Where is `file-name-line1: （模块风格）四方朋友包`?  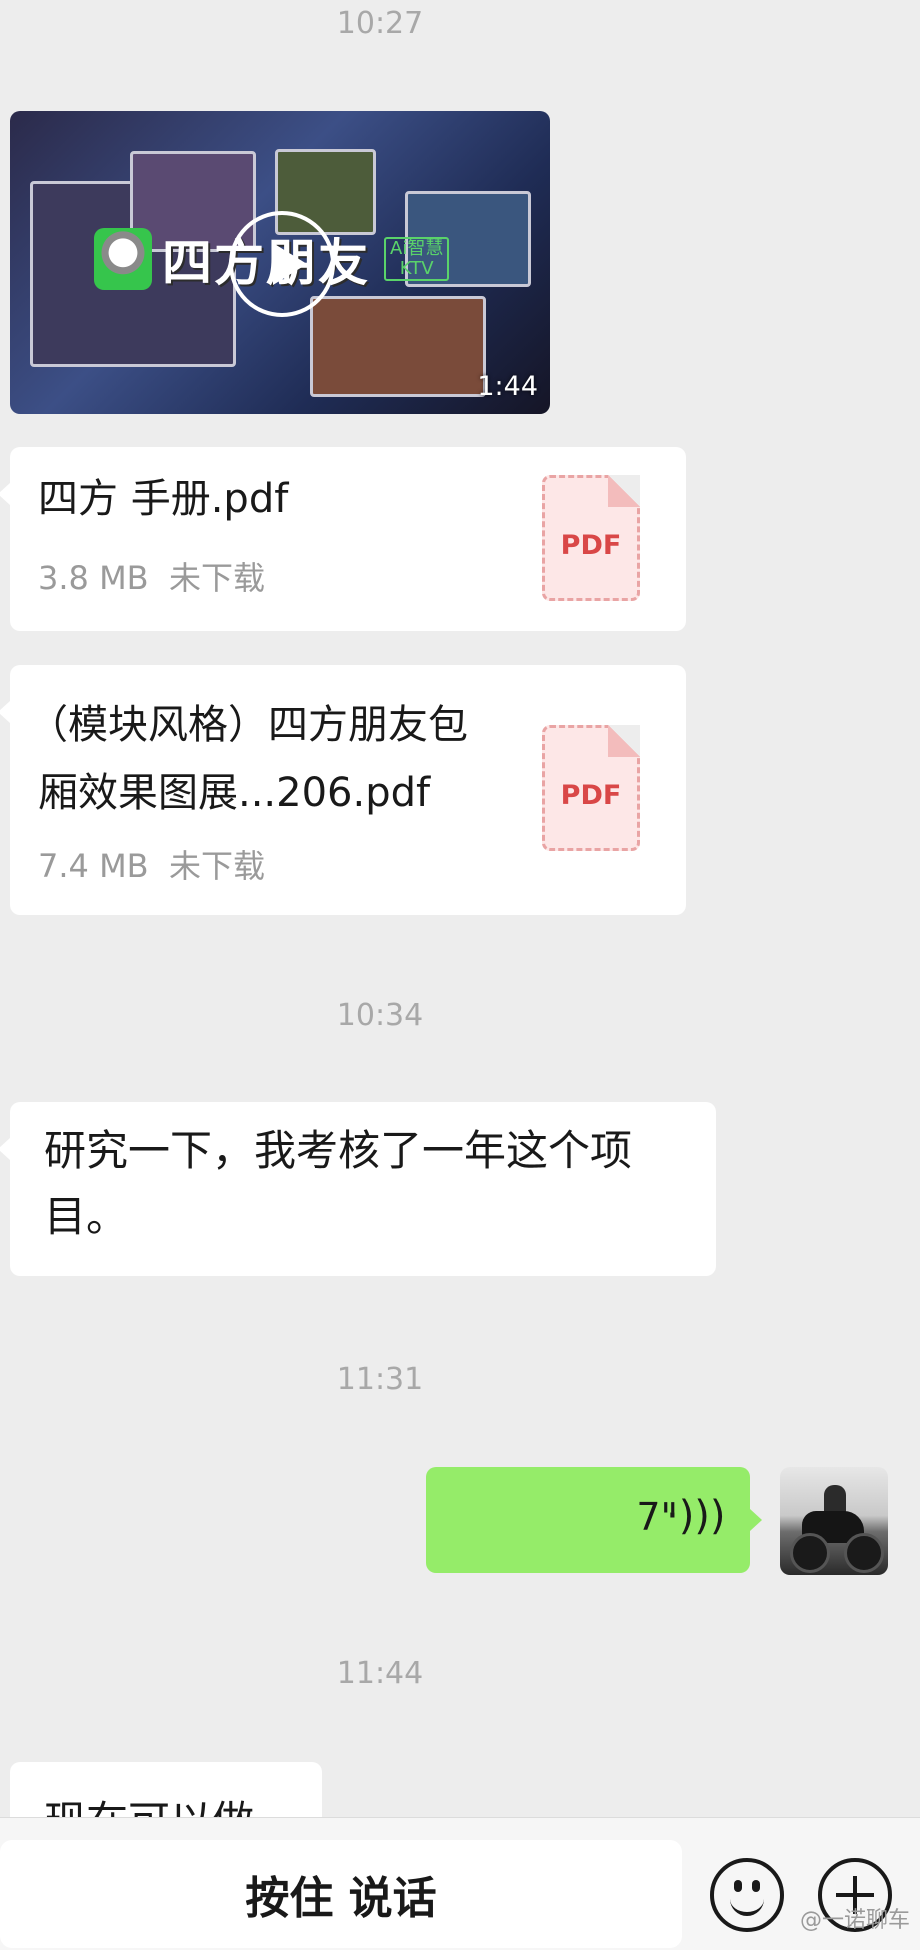
file-name-line1: （模块风格）四方朋友包 is located at coordinates (248, 725).